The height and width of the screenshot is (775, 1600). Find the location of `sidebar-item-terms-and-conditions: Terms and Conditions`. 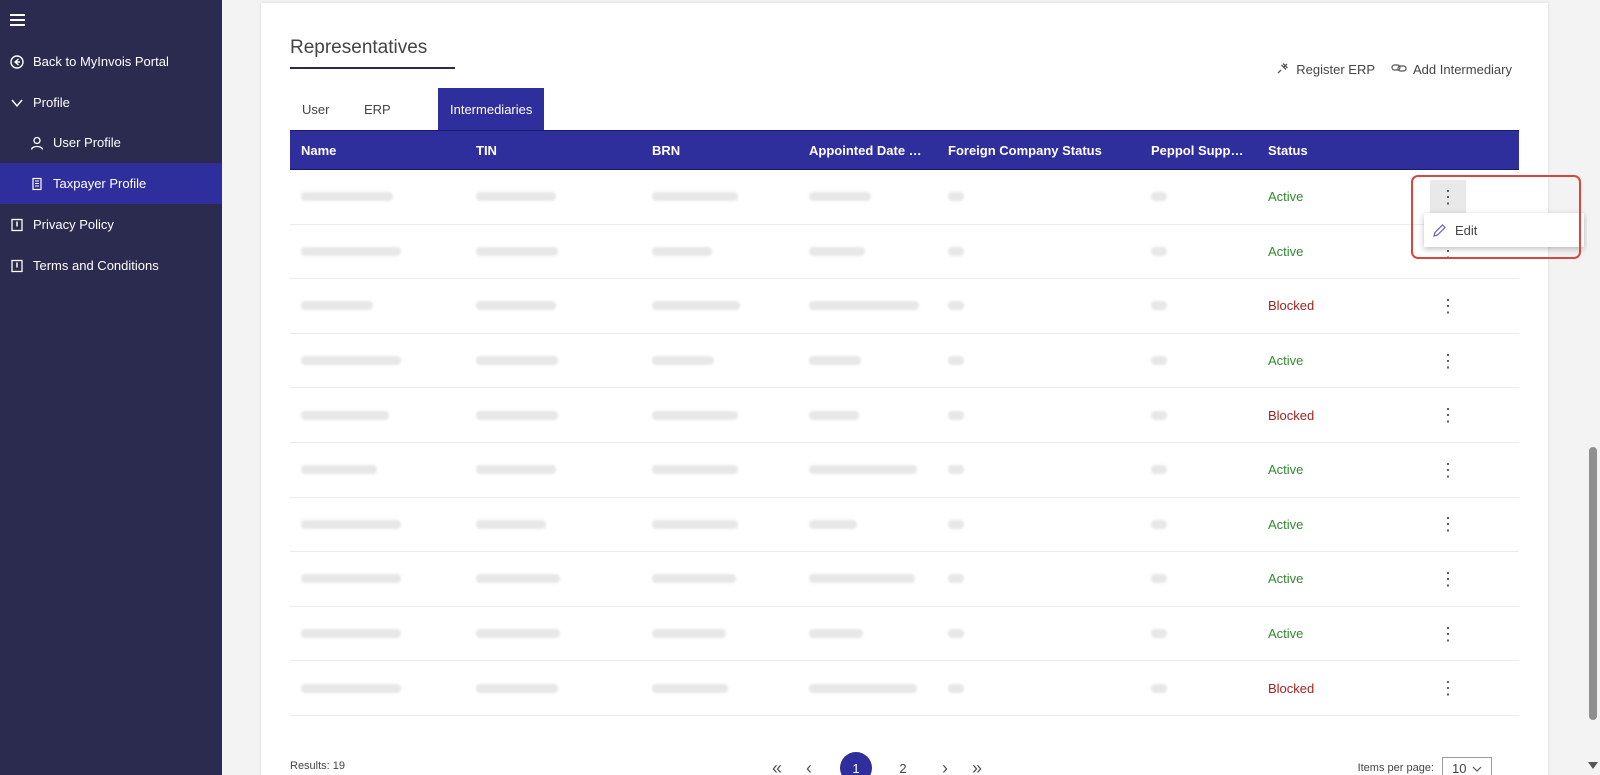

sidebar-item-terms-and-conditions: Terms and Conditions is located at coordinates (111, 265).